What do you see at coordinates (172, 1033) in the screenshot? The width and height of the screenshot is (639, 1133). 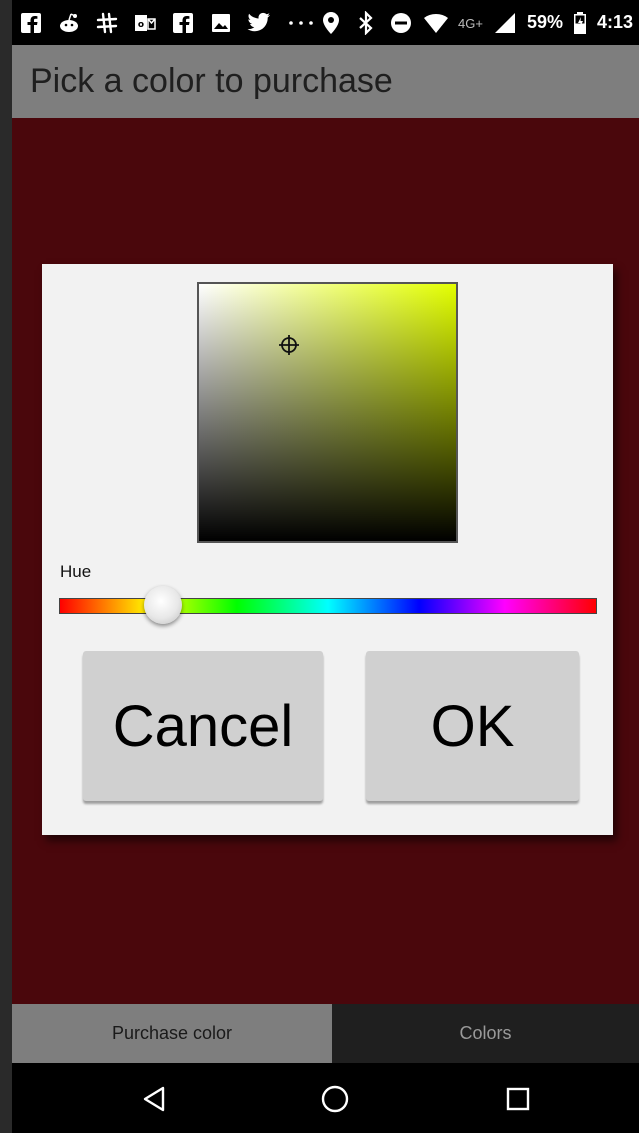 I see `tab-purchase-color: Purchase color` at bounding box center [172, 1033].